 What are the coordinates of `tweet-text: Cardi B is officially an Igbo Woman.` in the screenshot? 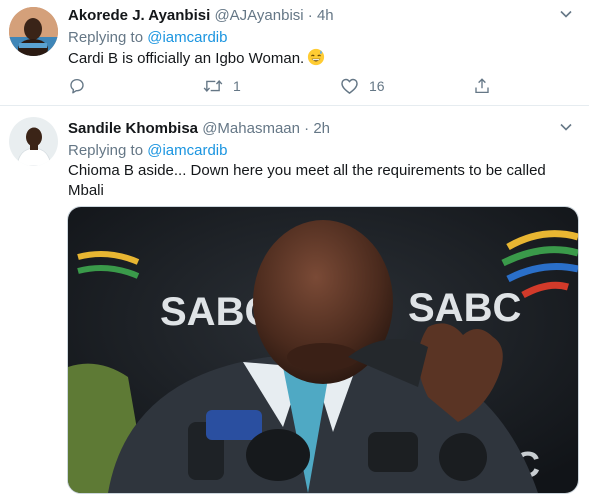 It's located at (196, 58).